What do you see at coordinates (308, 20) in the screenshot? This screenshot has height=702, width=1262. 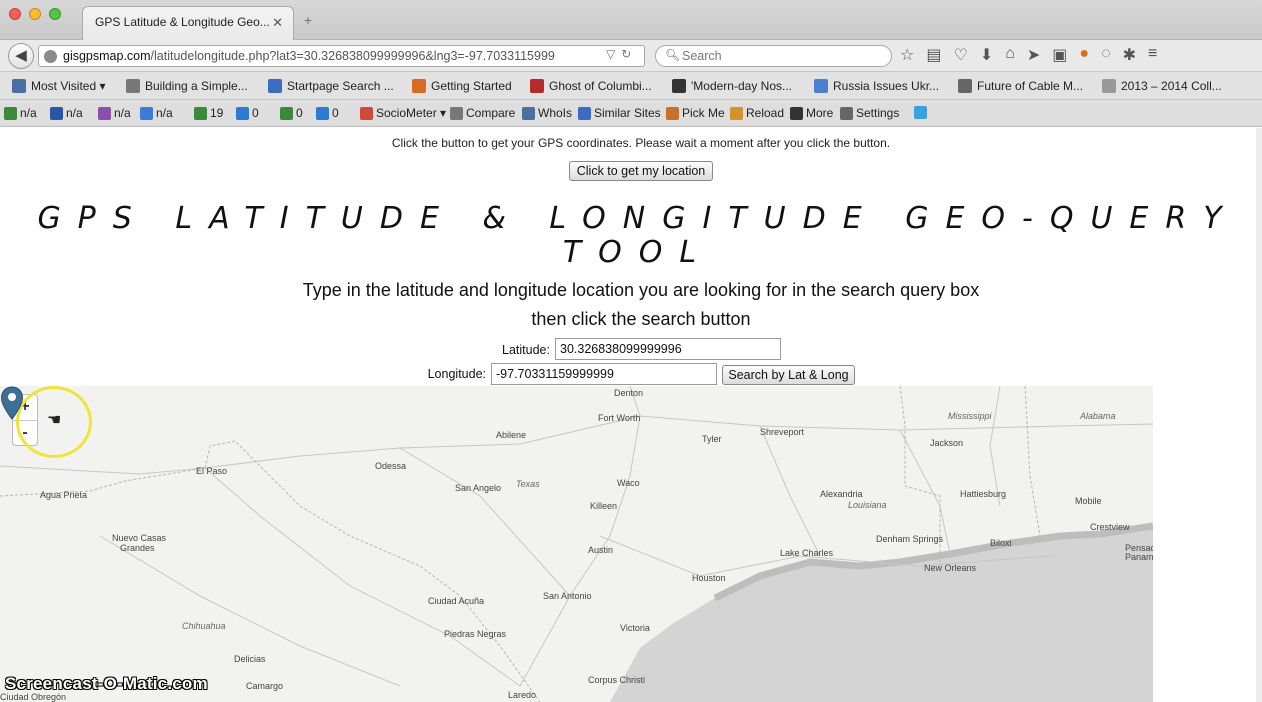 I see `new-tab-button: +` at bounding box center [308, 20].